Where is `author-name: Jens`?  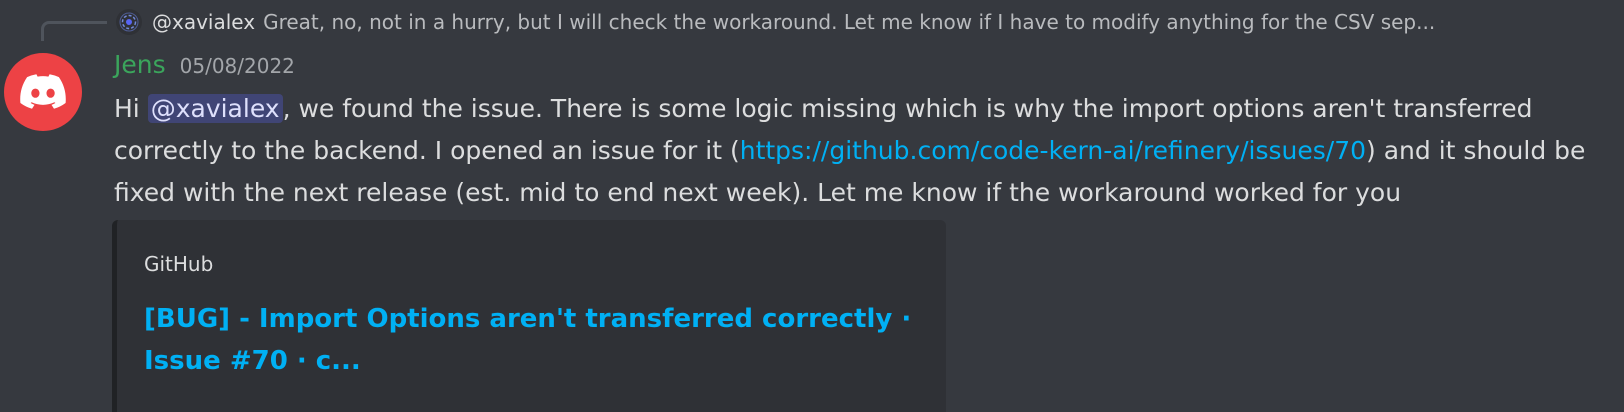
author-name: Jens is located at coordinates (140, 64).